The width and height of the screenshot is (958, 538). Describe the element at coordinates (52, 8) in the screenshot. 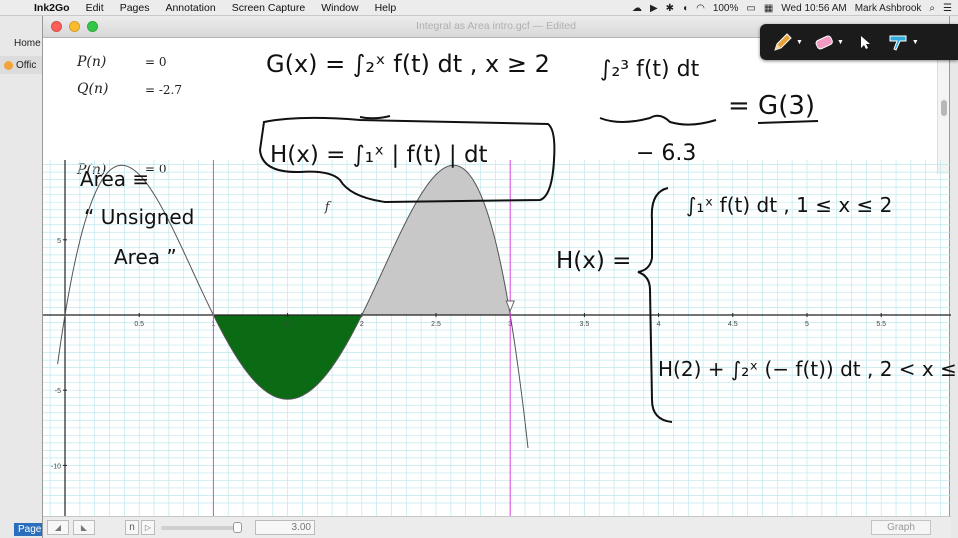

I see `menu-app-name: Ink2Go` at that location.